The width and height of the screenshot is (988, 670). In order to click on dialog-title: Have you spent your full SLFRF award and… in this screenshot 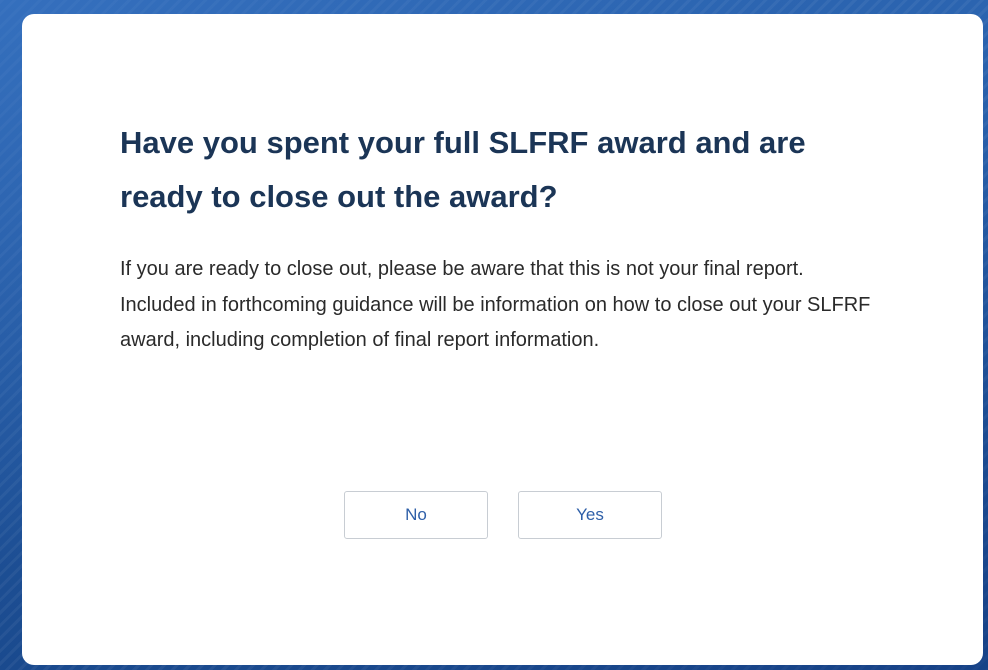, I will do `click(463, 169)`.